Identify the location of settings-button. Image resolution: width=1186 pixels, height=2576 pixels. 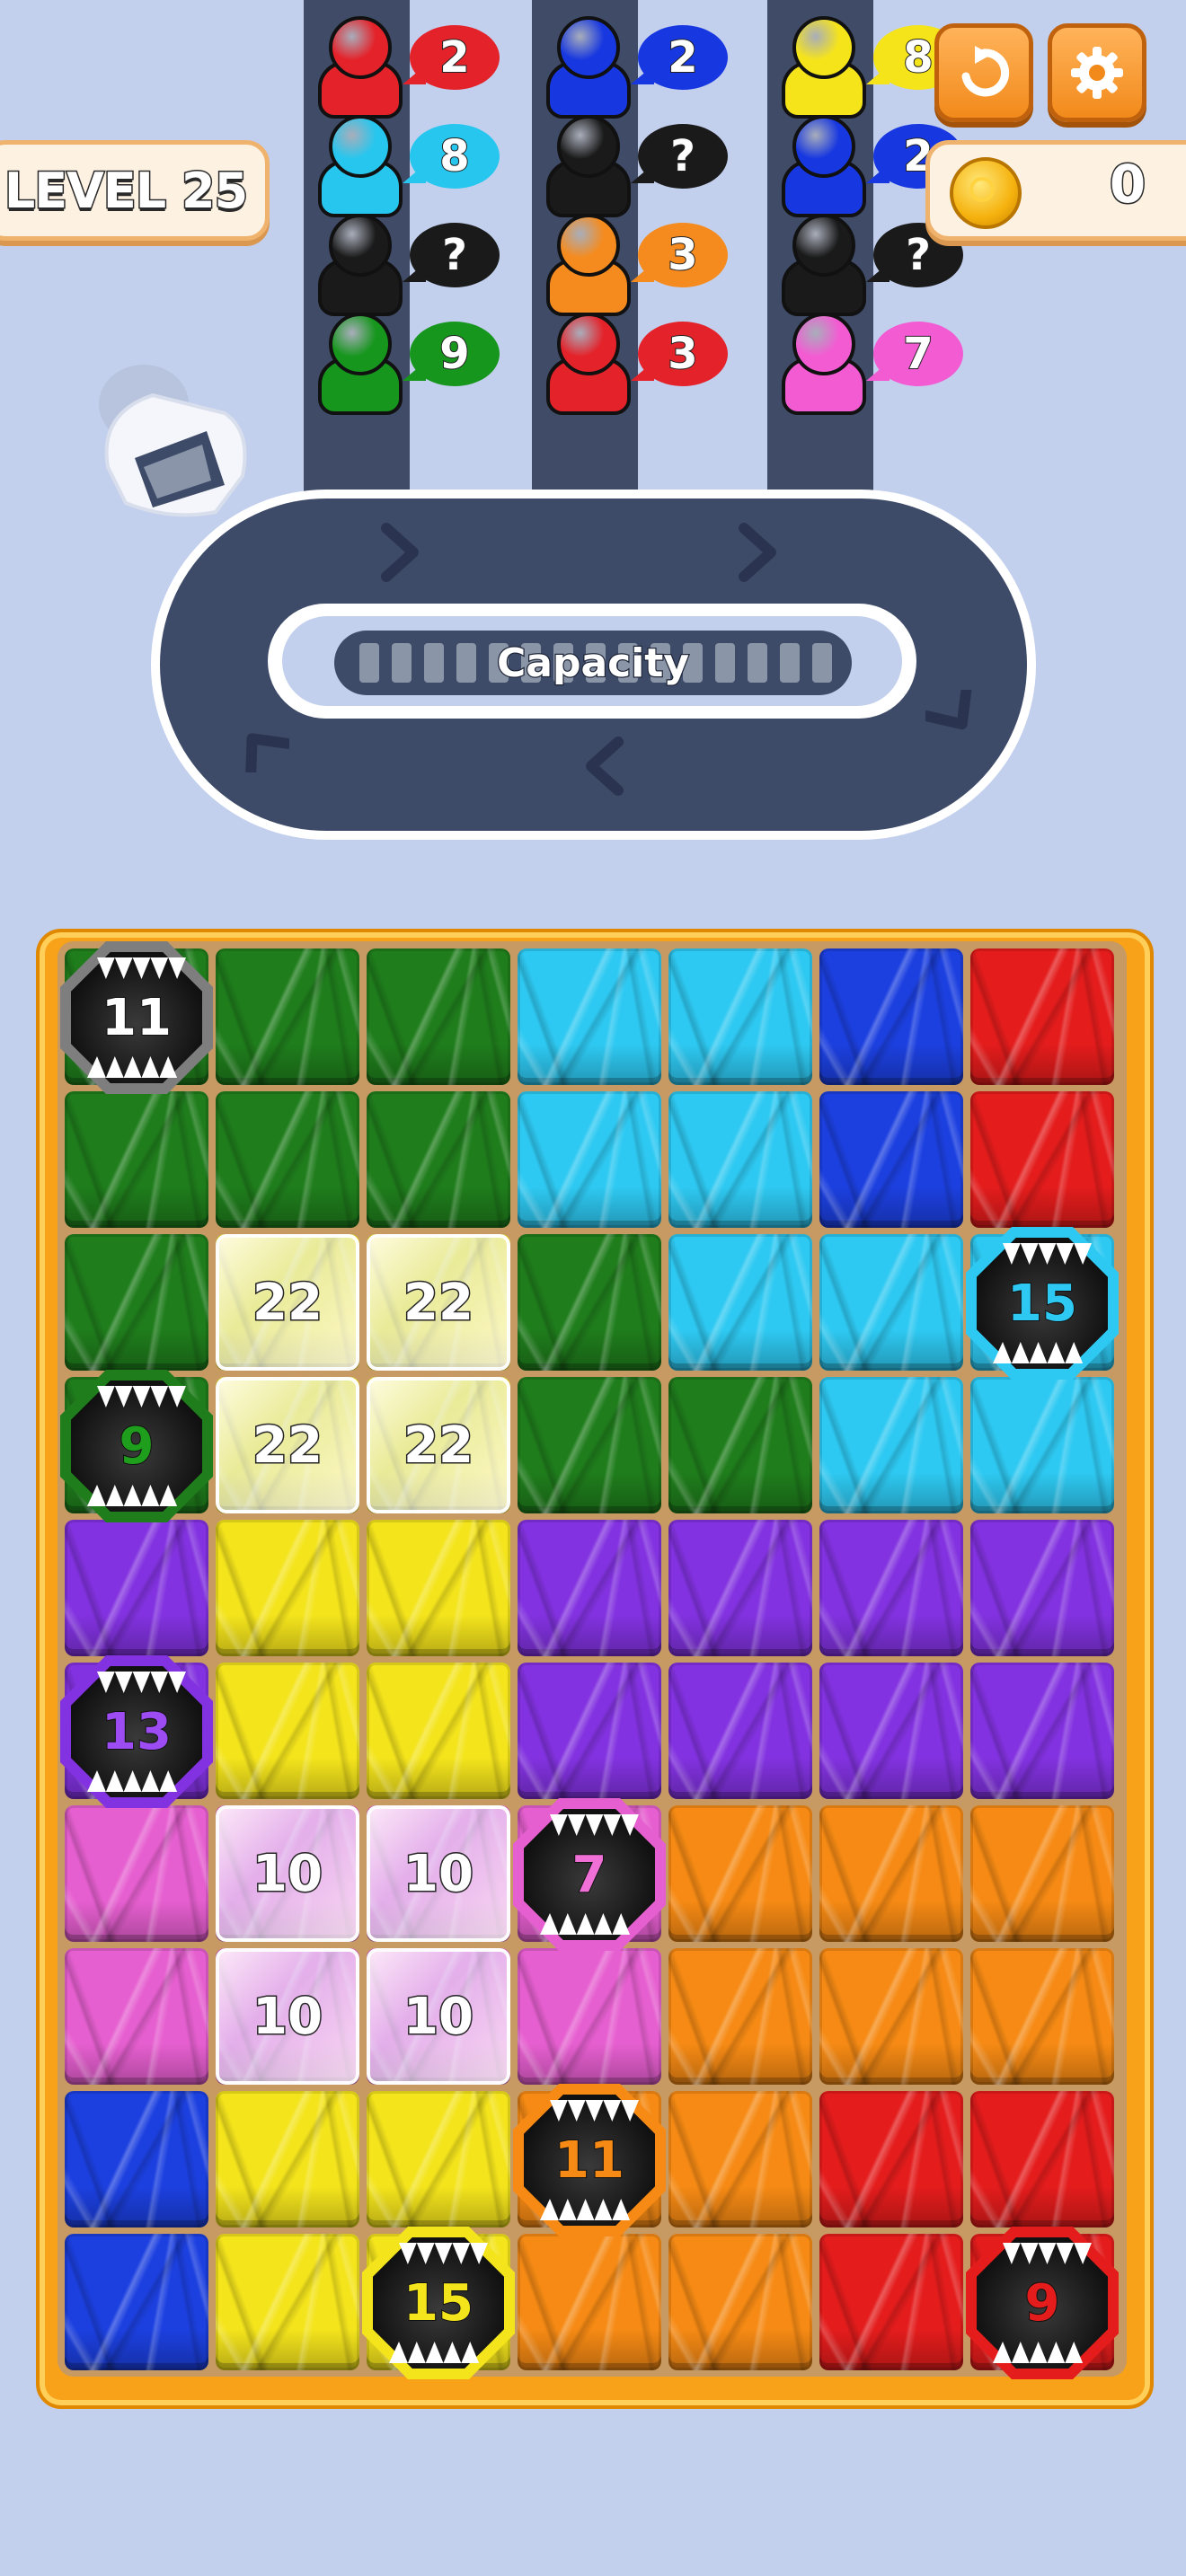
(1097, 72).